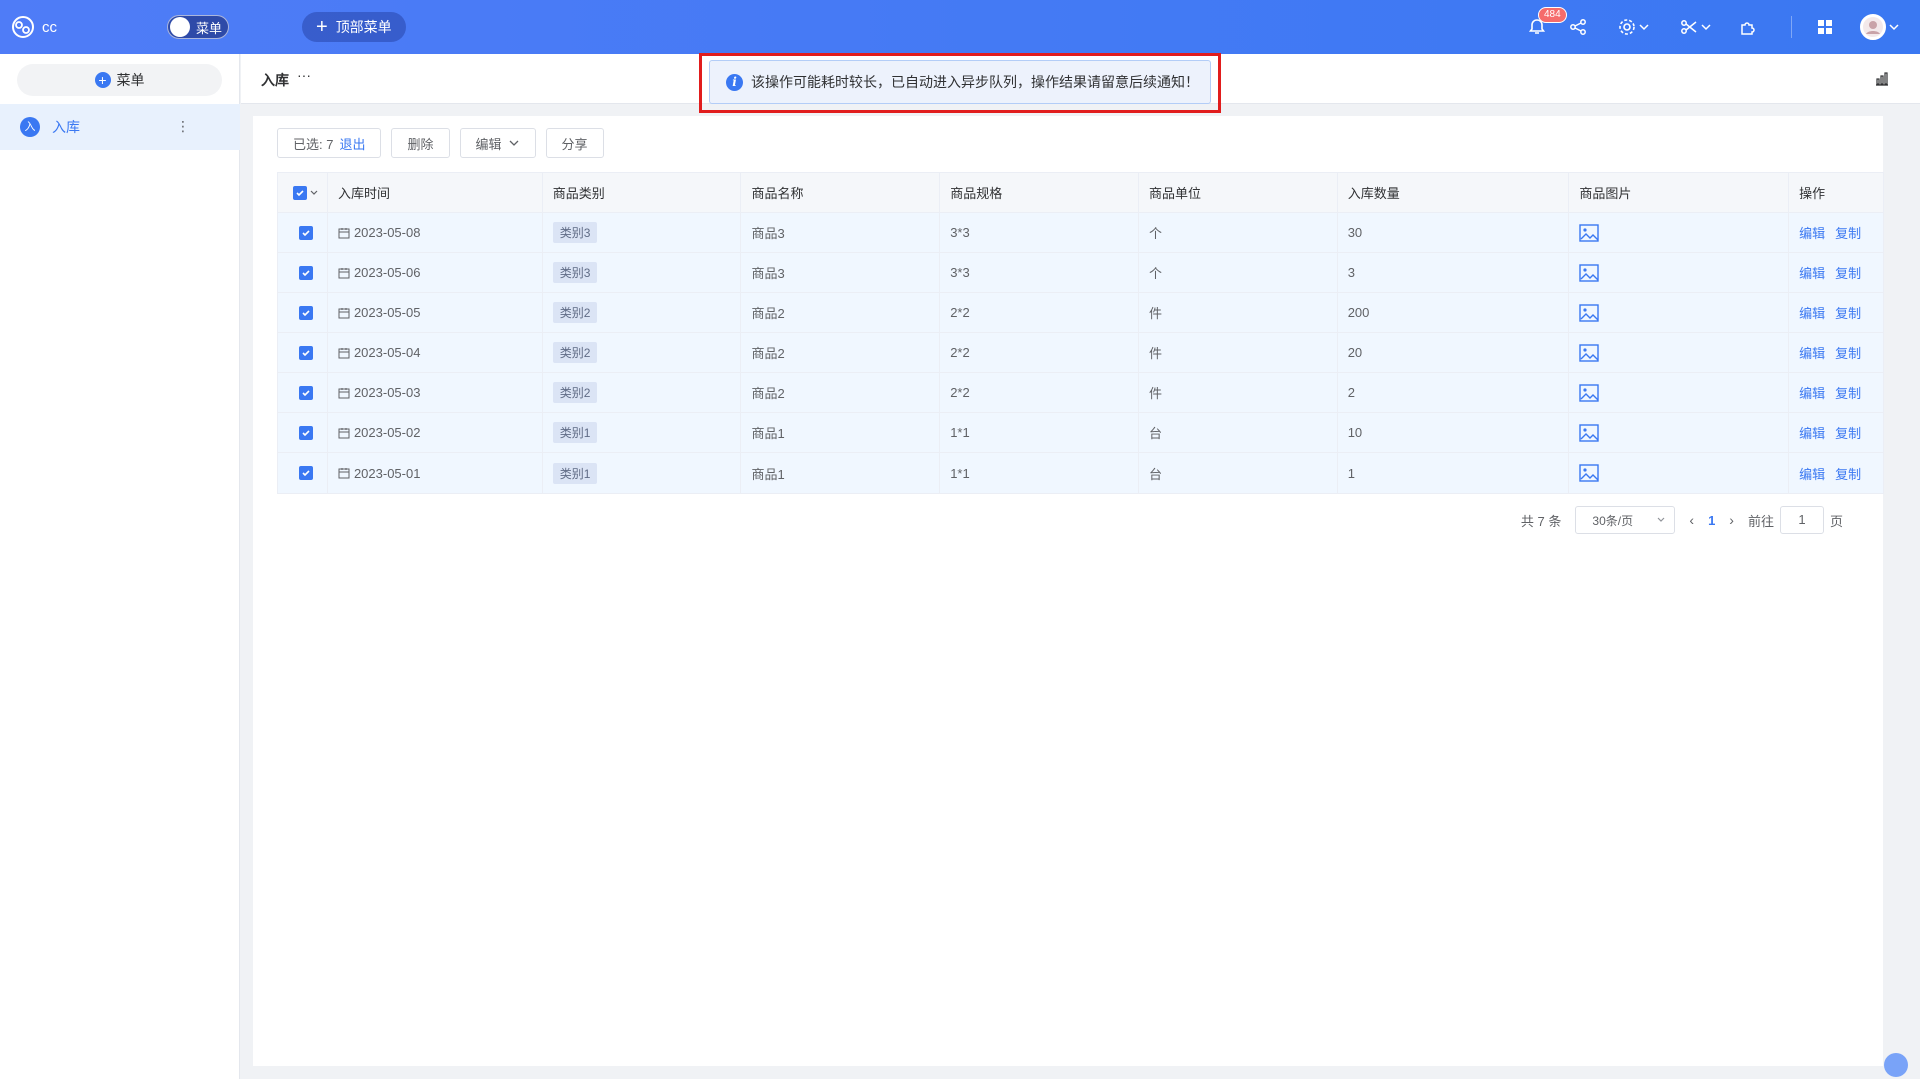 The image size is (1920, 1079). What do you see at coordinates (1578, 27) in the screenshot?
I see `share-button` at bounding box center [1578, 27].